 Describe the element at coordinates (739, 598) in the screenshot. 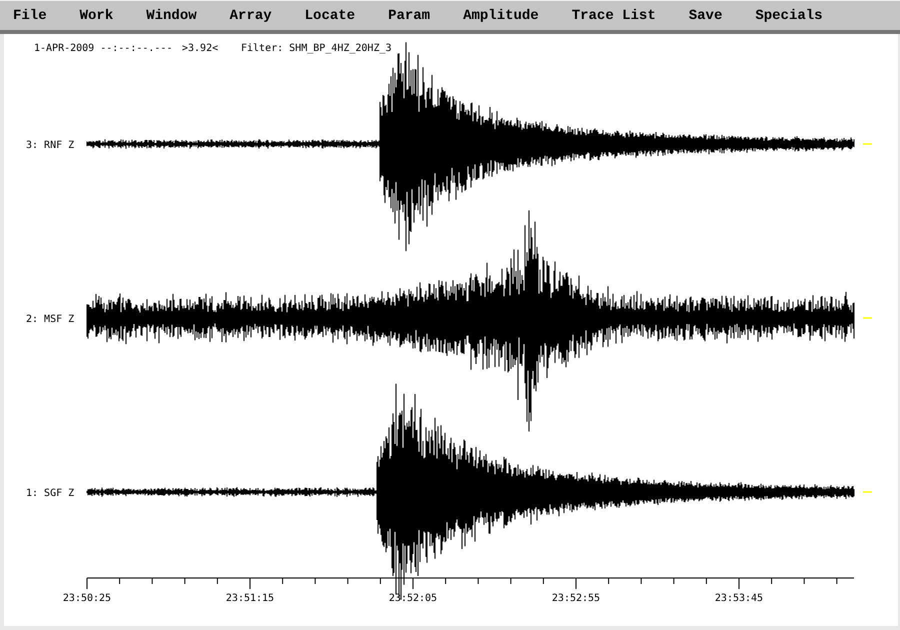

I see `time-label: 23:53:45` at that location.